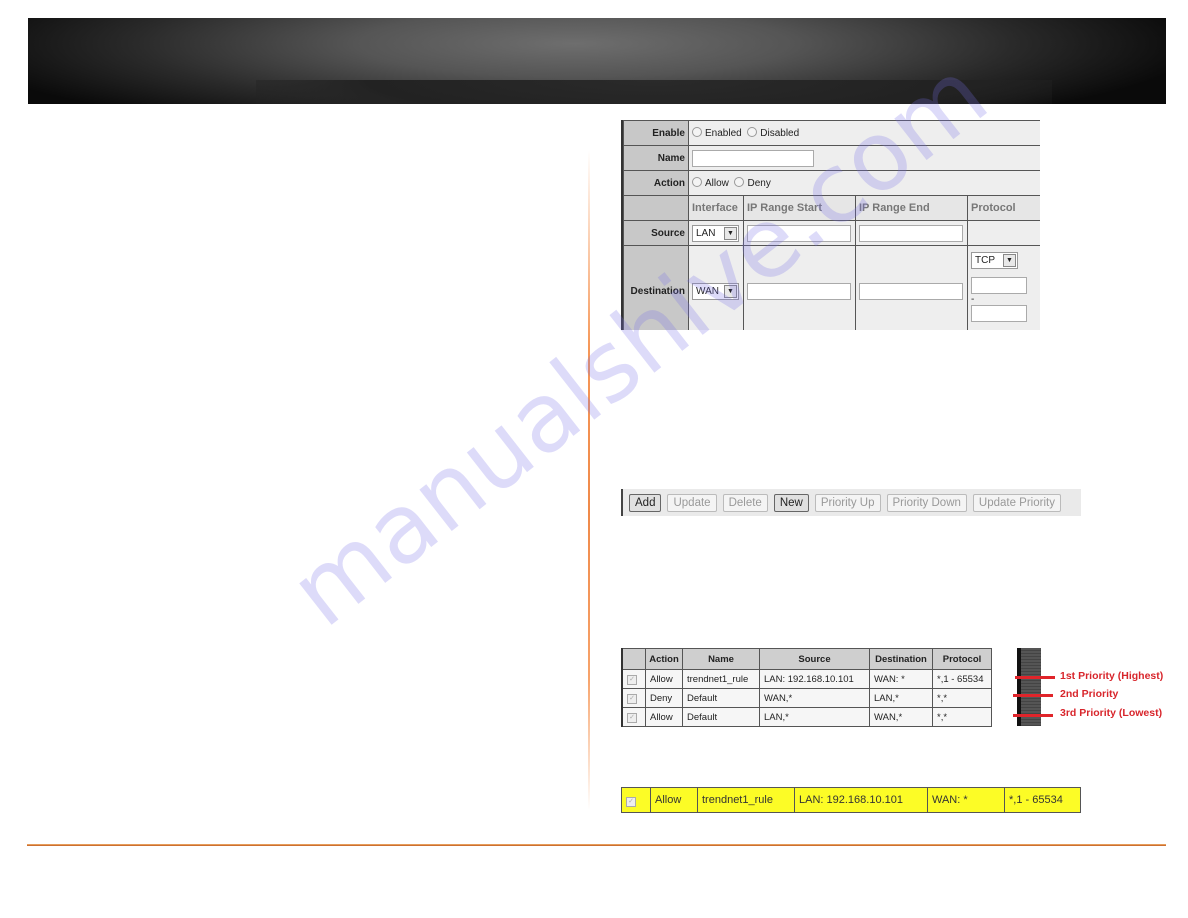  Describe the element at coordinates (999, 285) in the screenshot. I see `port-start-input` at that location.